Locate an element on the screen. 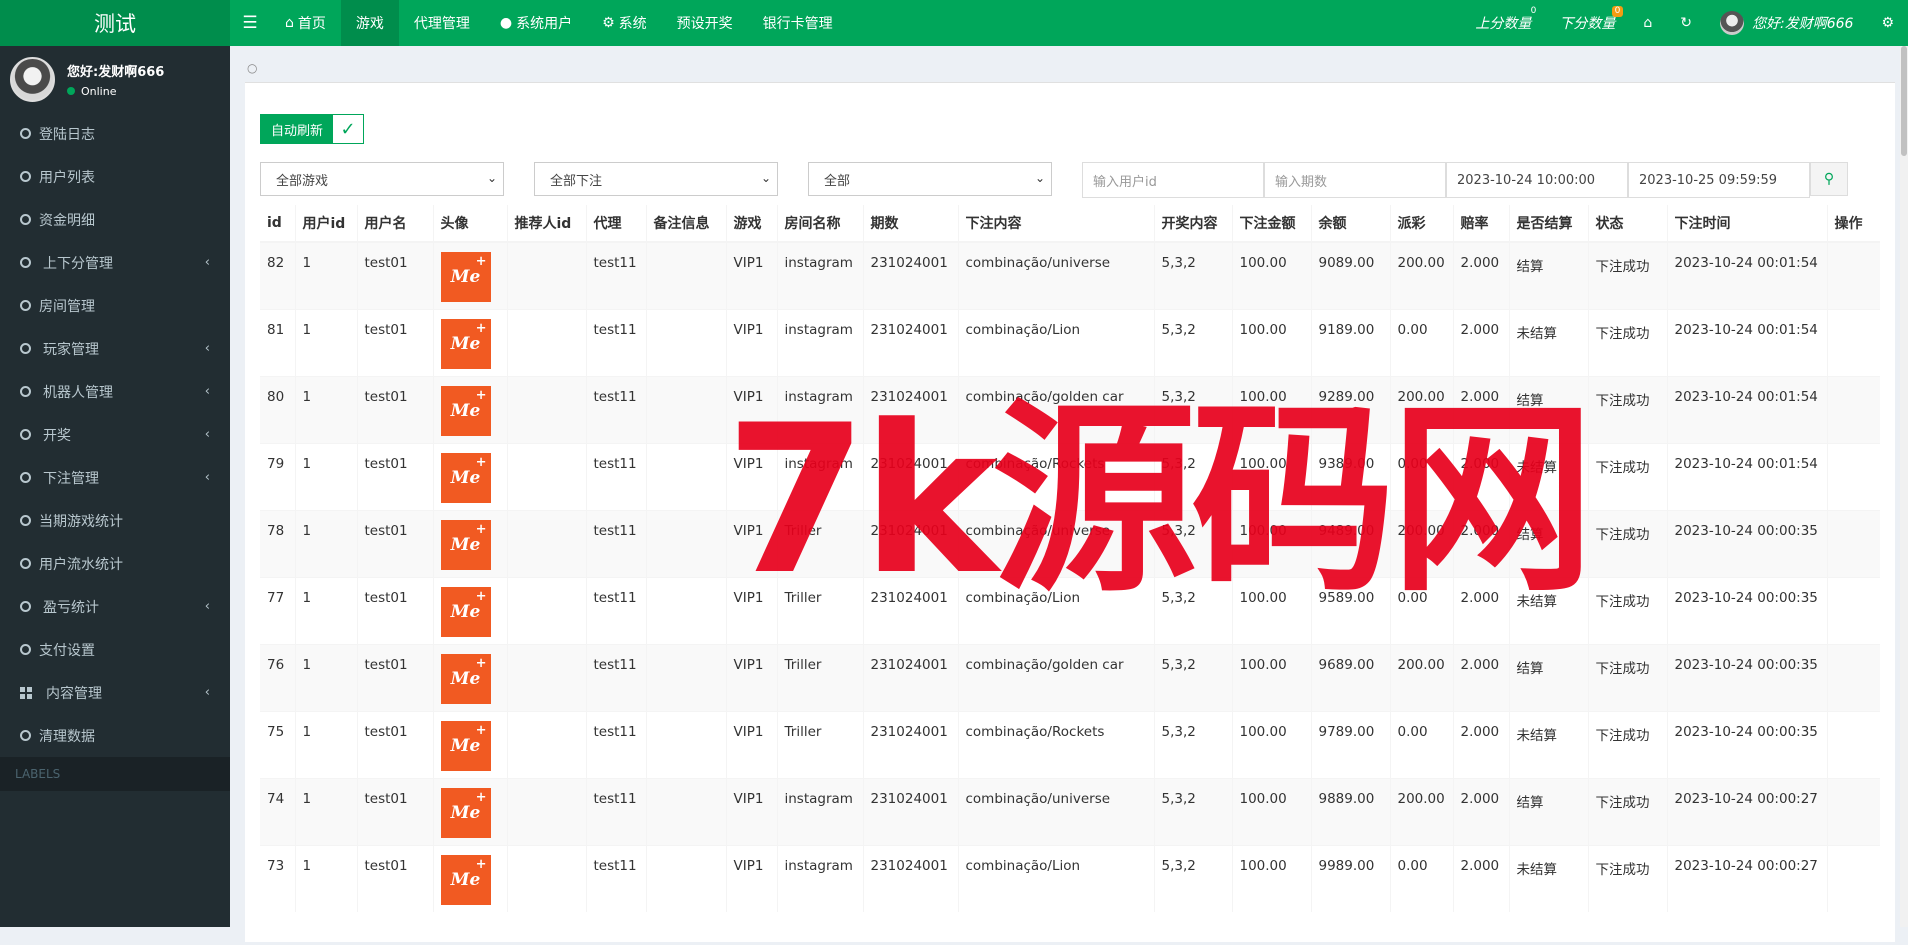 Image resolution: width=1908 pixels, height=945 pixels. avatar-cell: Me is located at coordinates (470, 275).